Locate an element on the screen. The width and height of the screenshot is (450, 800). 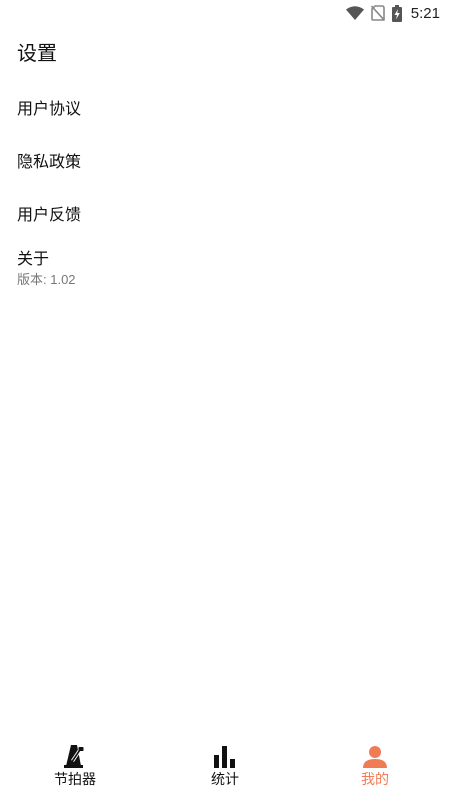
bottom-nav: 节拍器 统计 我的 is located at coordinates (225, 772).